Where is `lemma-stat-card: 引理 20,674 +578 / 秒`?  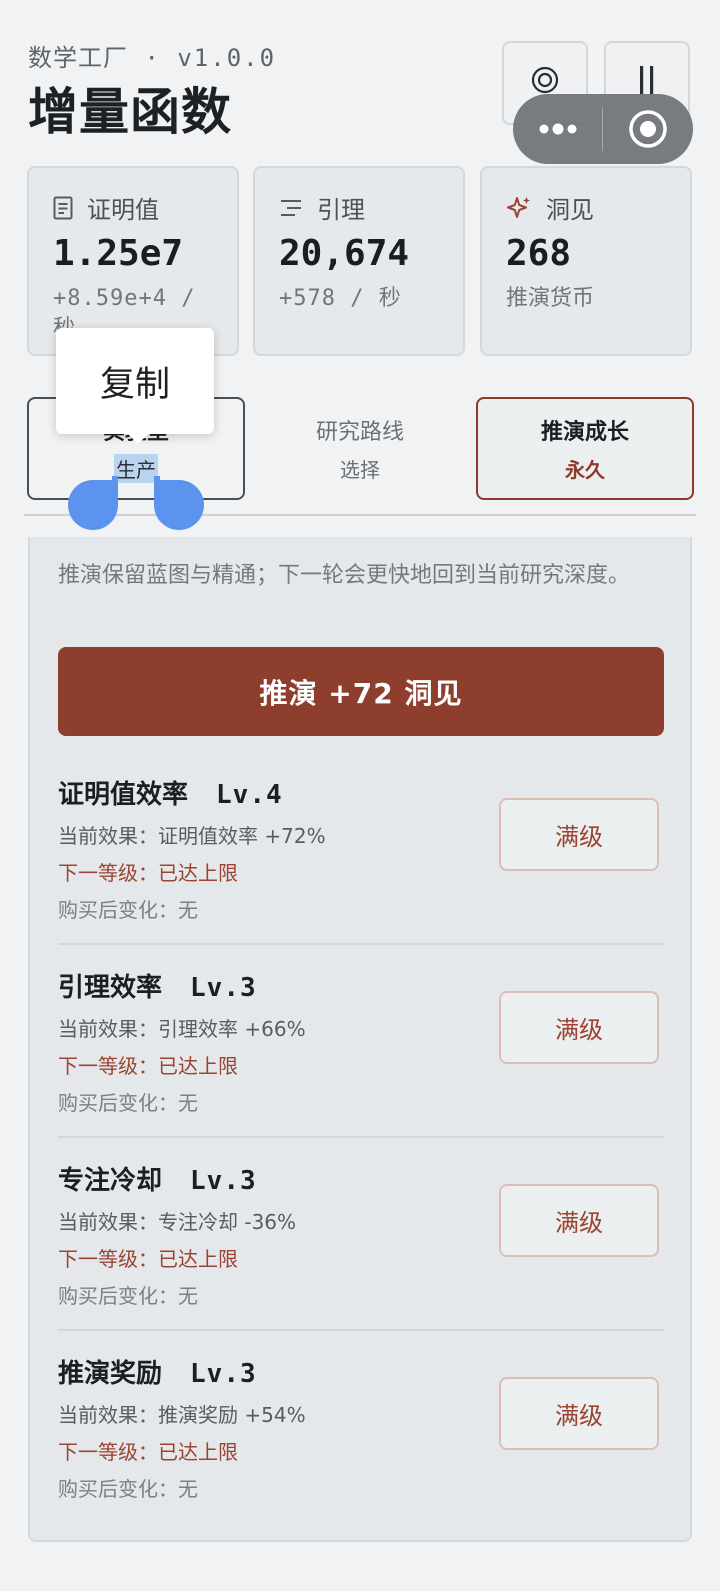 lemma-stat-card: 引理 20,674 +578 / 秒 is located at coordinates (359, 261).